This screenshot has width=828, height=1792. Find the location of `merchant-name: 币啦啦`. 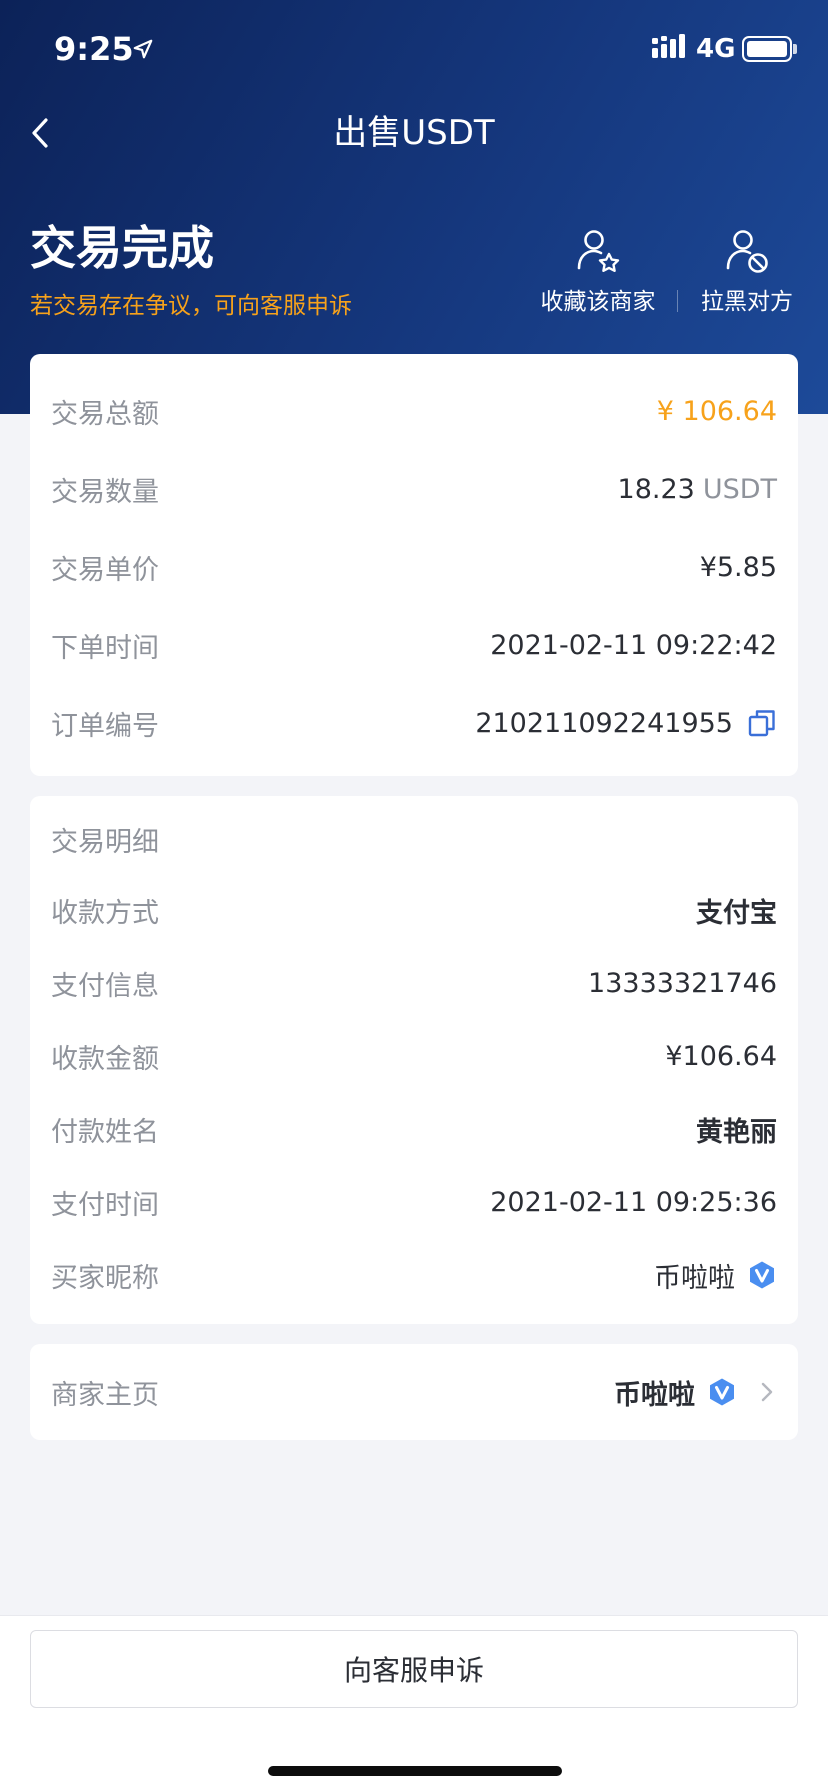

merchant-name: 币啦啦 is located at coordinates (654, 1395).